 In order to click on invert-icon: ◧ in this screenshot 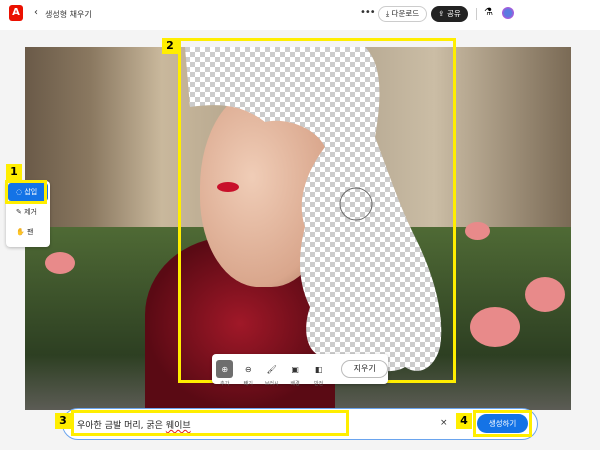, I will do `click(318, 369)`.